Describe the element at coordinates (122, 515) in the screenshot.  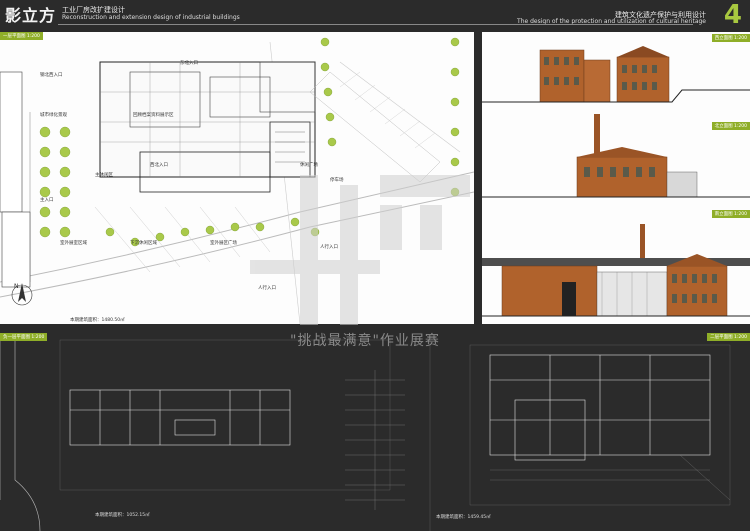
I see `basement-area-label: 本期建筑面积：1052.15㎡` at that location.